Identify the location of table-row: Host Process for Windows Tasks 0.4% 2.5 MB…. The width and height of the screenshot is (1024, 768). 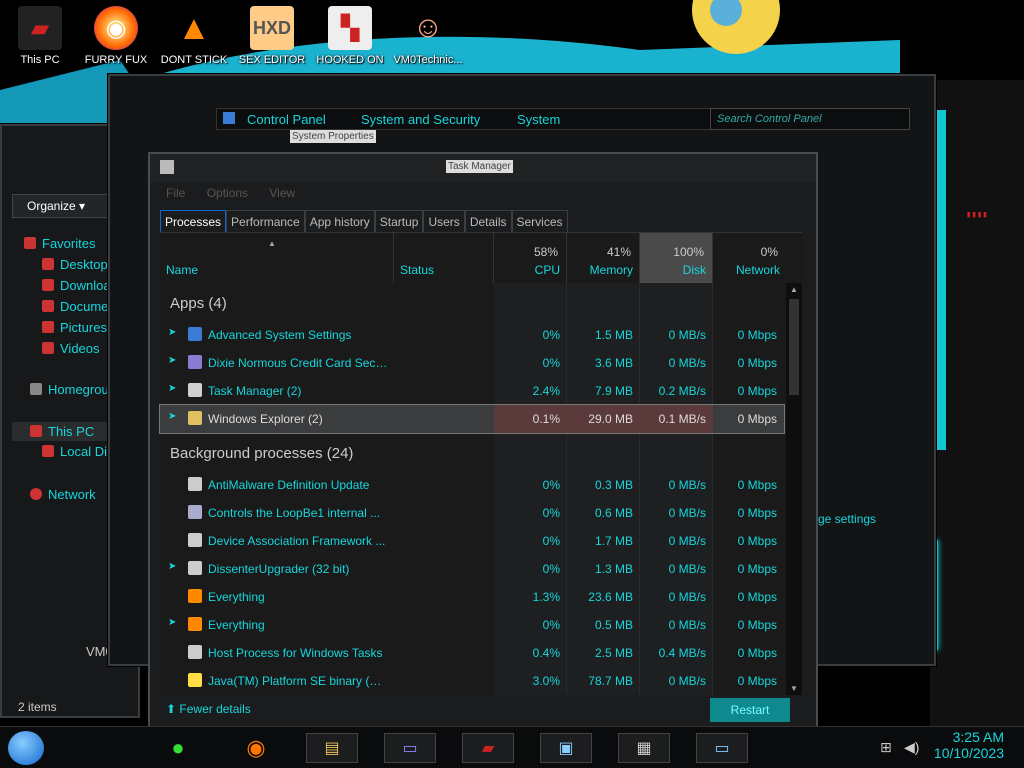
(472, 653).